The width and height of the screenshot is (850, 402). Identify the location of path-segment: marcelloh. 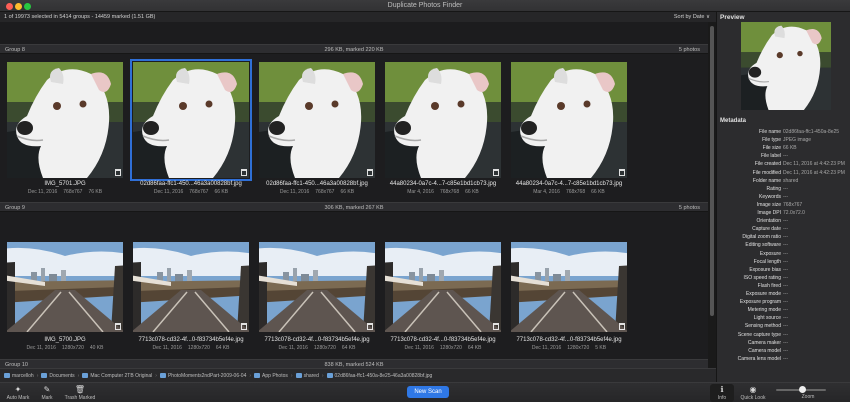
(19, 376).